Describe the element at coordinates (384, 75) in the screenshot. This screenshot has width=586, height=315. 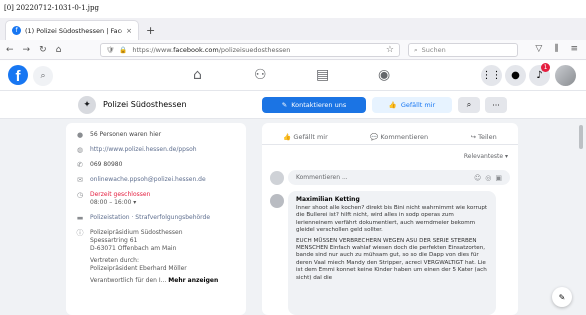
I see `groups-icon: ◉` at that location.